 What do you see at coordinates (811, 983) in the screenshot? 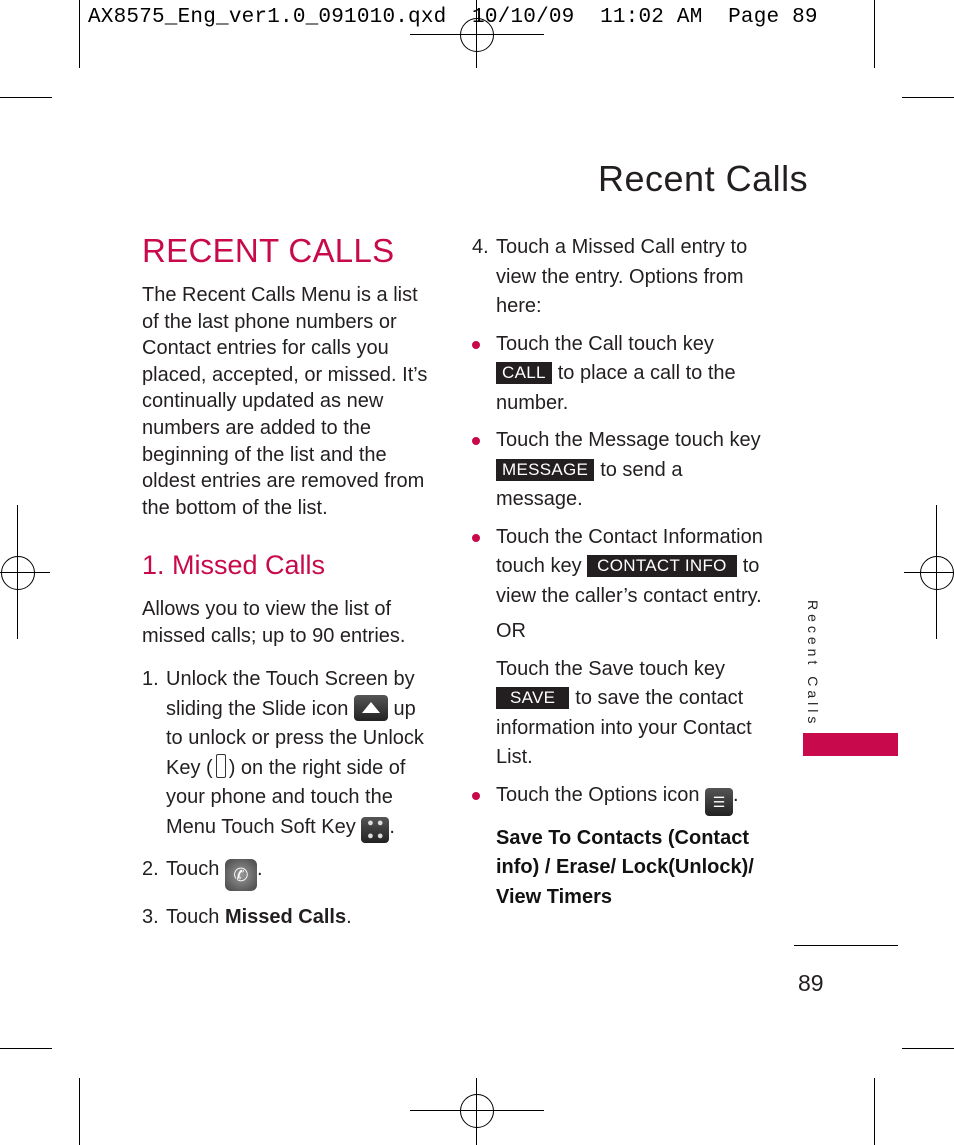
I see `page-number: 89` at bounding box center [811, 983].